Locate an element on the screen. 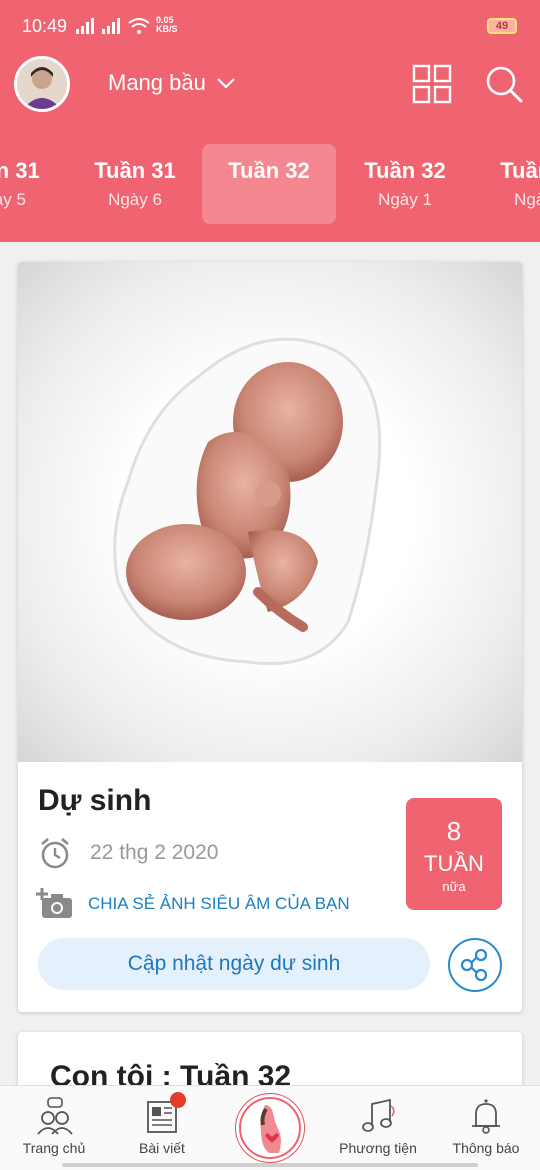  music-note-icon is located at coordinates (378, 1115).